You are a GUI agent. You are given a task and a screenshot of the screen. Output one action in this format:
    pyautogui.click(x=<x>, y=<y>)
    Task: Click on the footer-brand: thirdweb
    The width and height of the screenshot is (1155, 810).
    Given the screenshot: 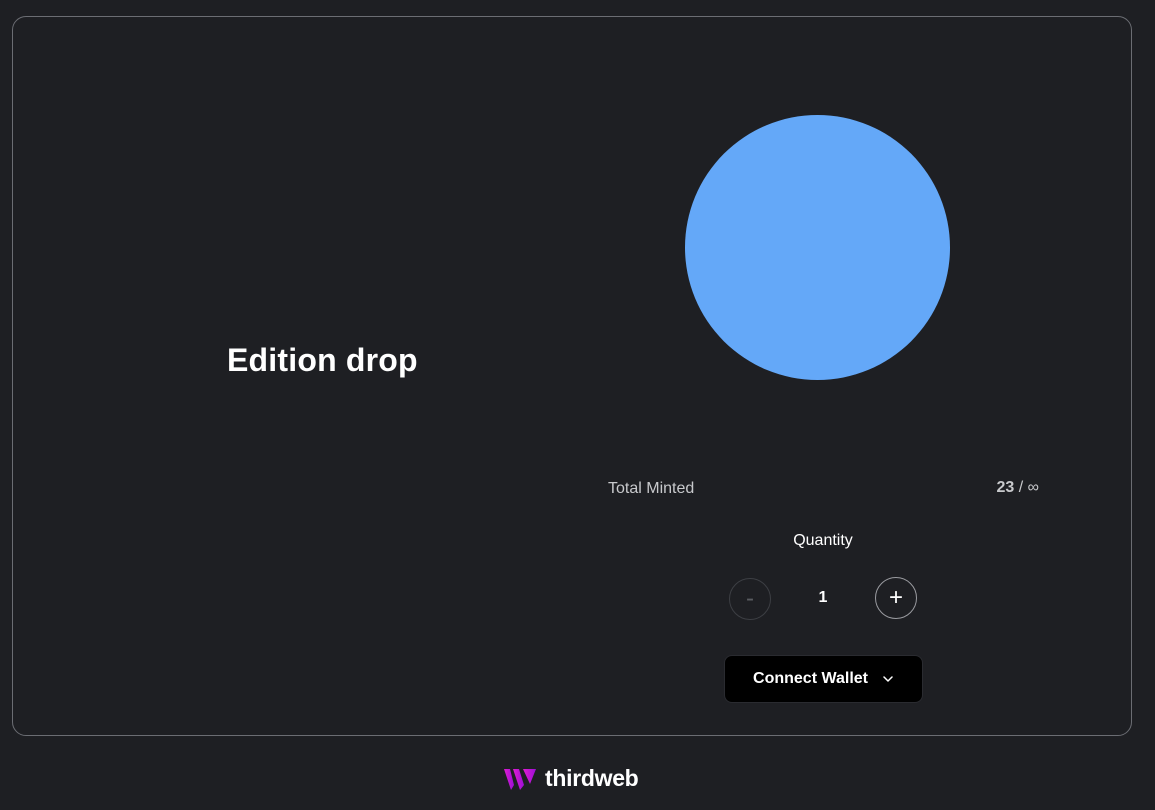 What is the action you would take?
    pyautogui.click(x=571, y=778)
    